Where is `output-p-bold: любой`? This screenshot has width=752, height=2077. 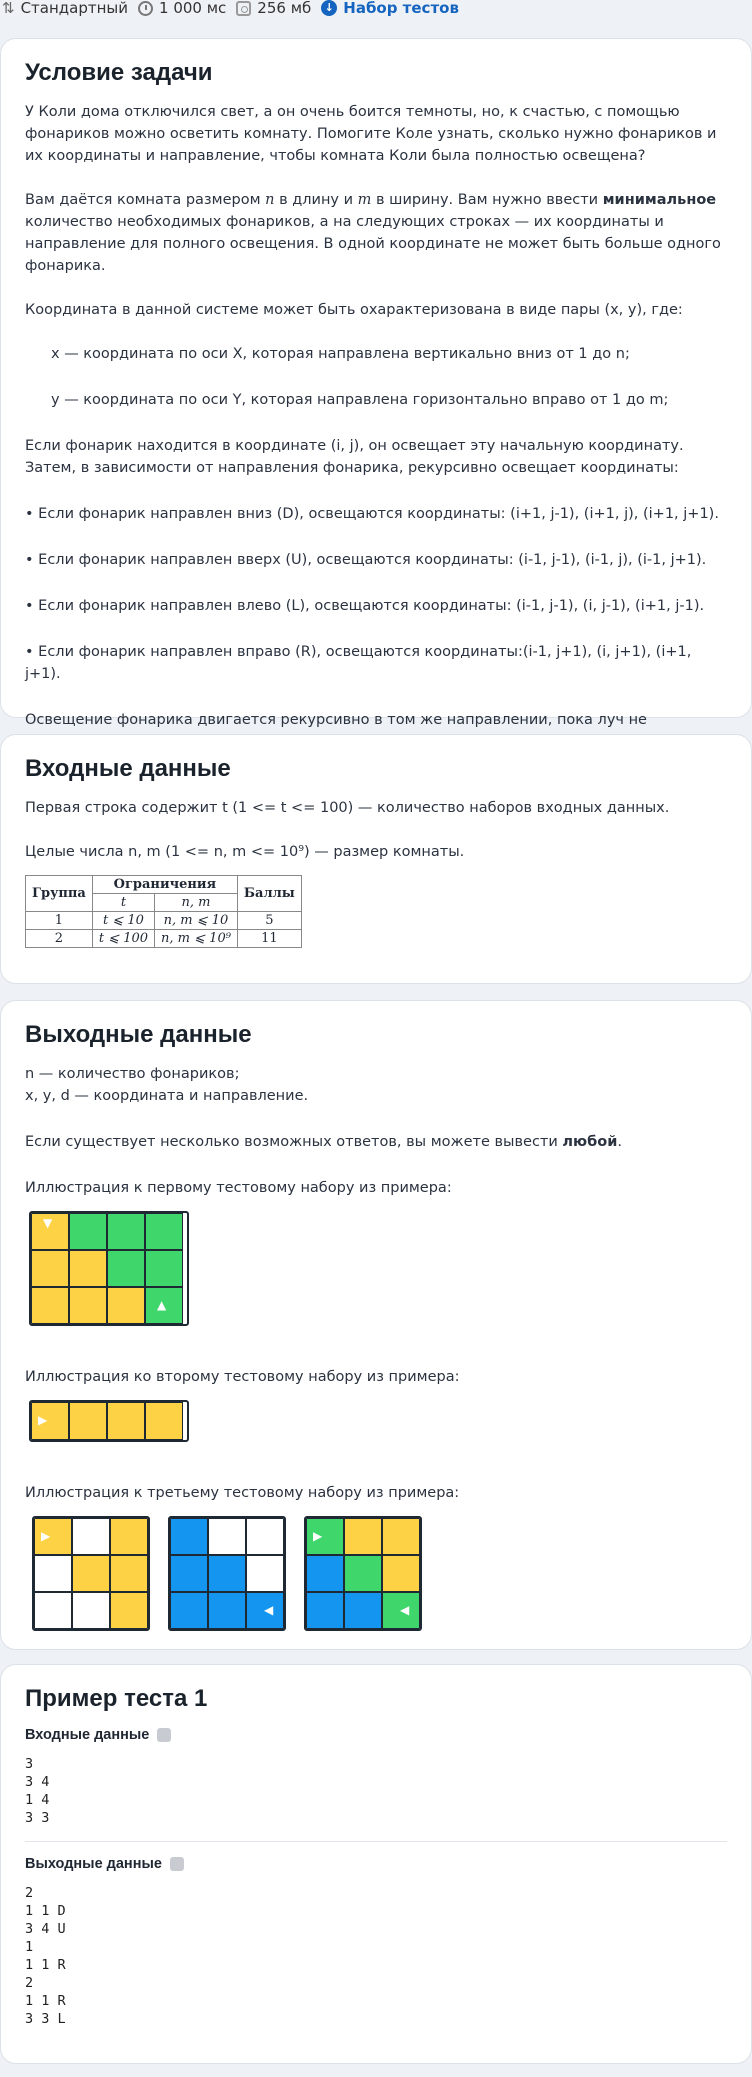 output-p-bold: любой is located at coordinates (590, 1142).